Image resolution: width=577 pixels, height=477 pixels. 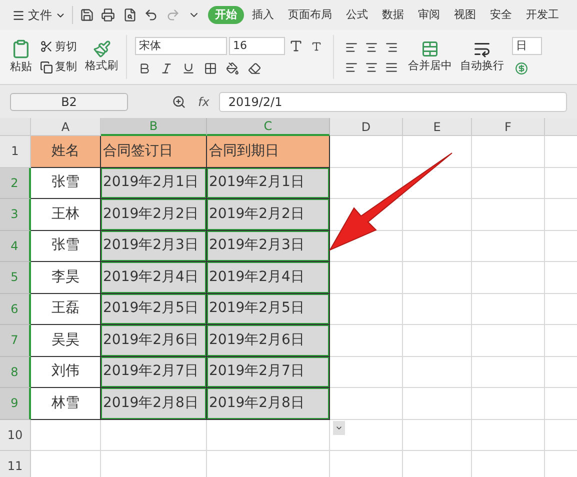 What do you see at coordinates (66, 309) in the screenshot?
I see `table-cell: 王磊` at bounding box center [66, 309].